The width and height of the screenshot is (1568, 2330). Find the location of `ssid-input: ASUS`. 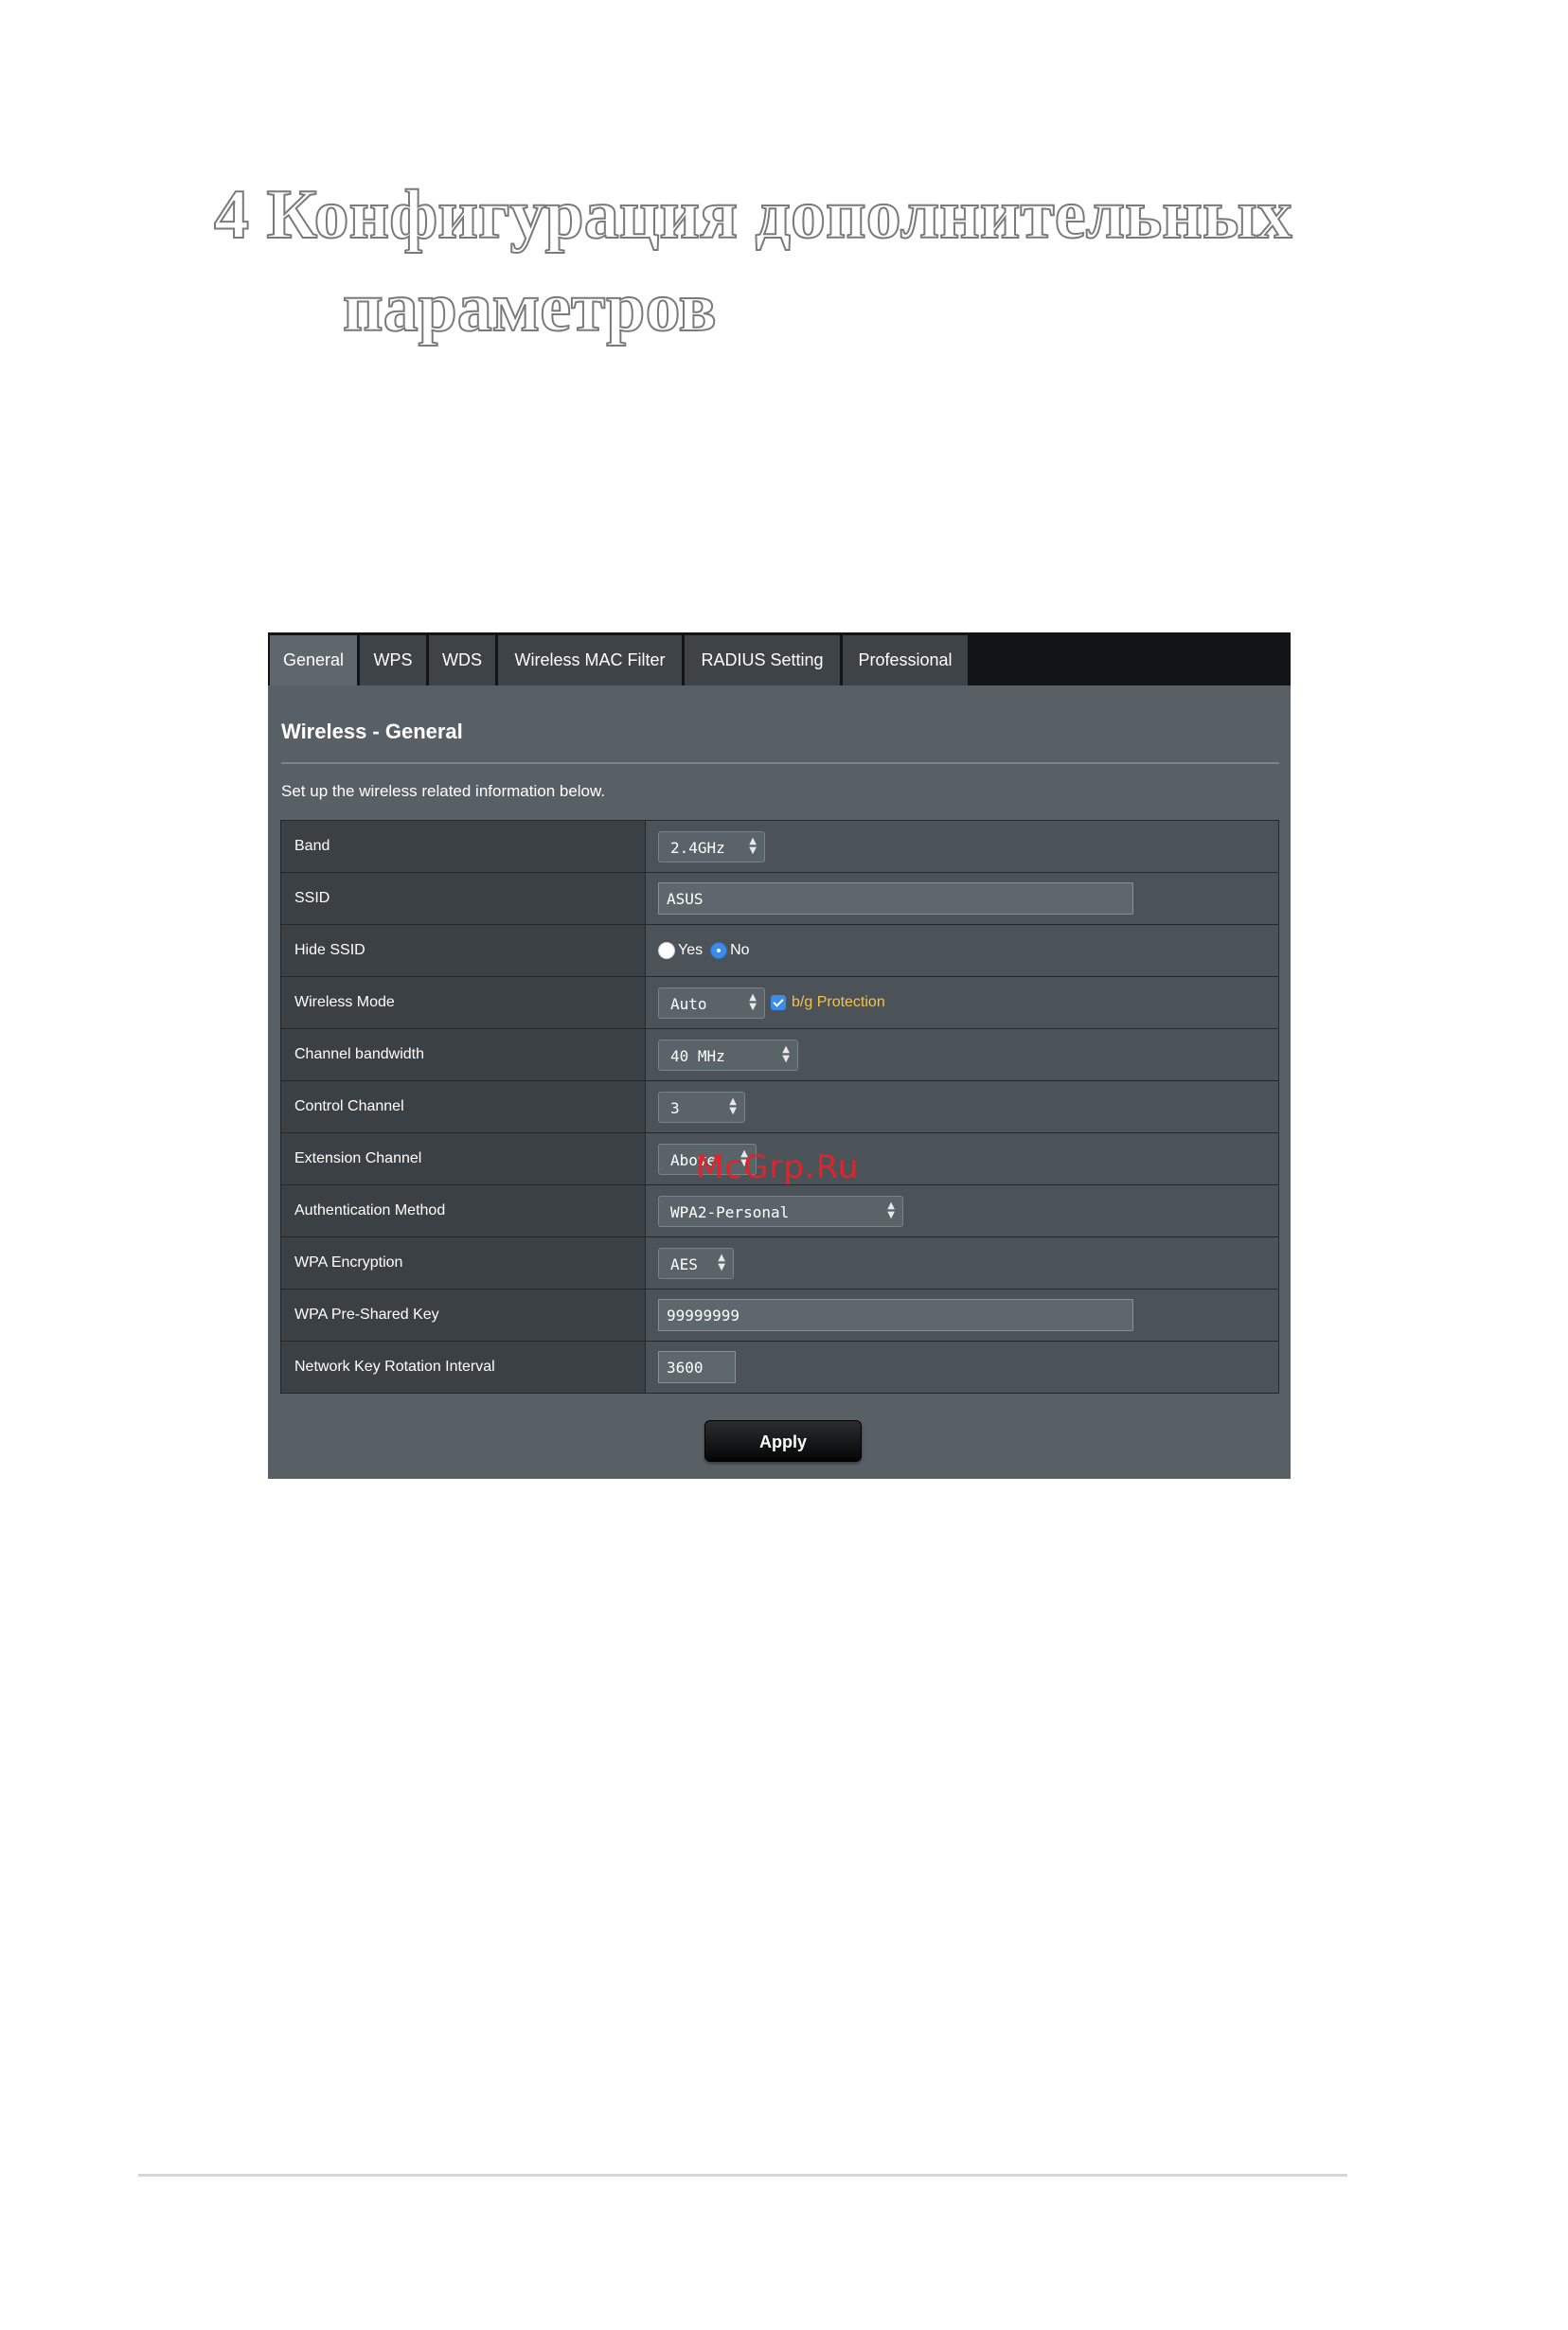

ssid-input: ASUS is located at coordinates (895, 899).